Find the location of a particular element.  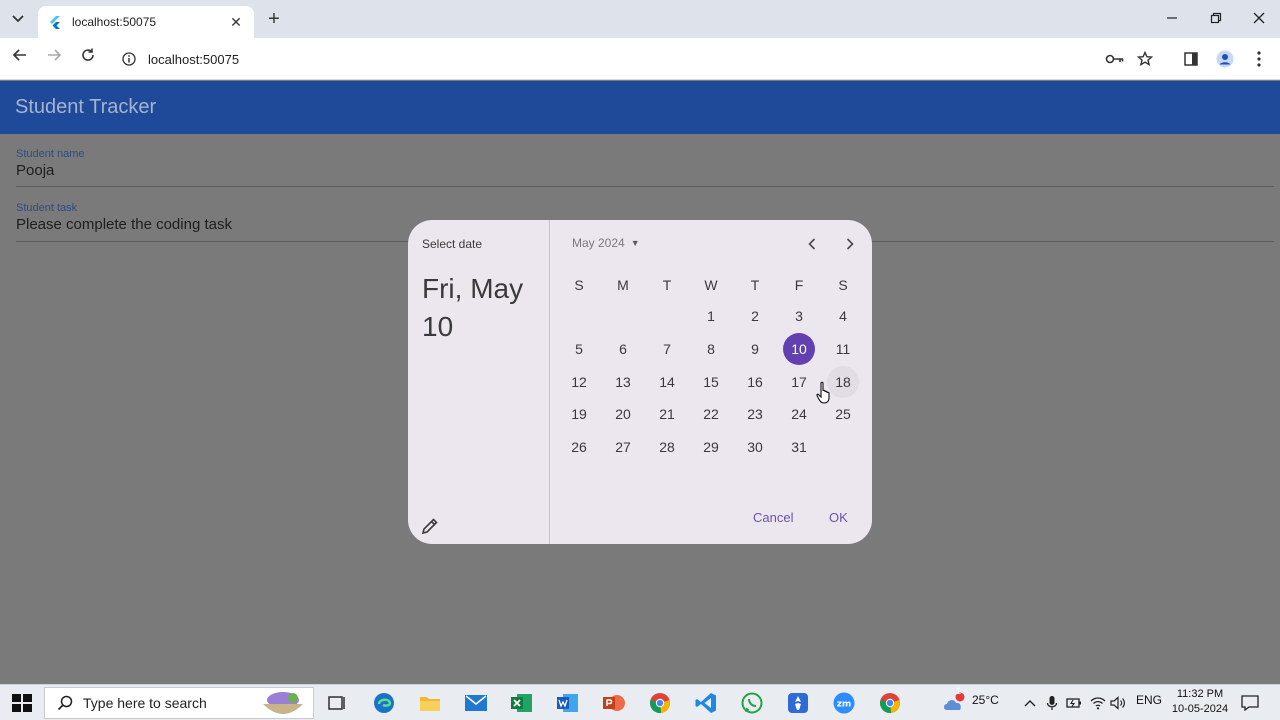

calendar-day: 29 is located at coordinates (711, 447).